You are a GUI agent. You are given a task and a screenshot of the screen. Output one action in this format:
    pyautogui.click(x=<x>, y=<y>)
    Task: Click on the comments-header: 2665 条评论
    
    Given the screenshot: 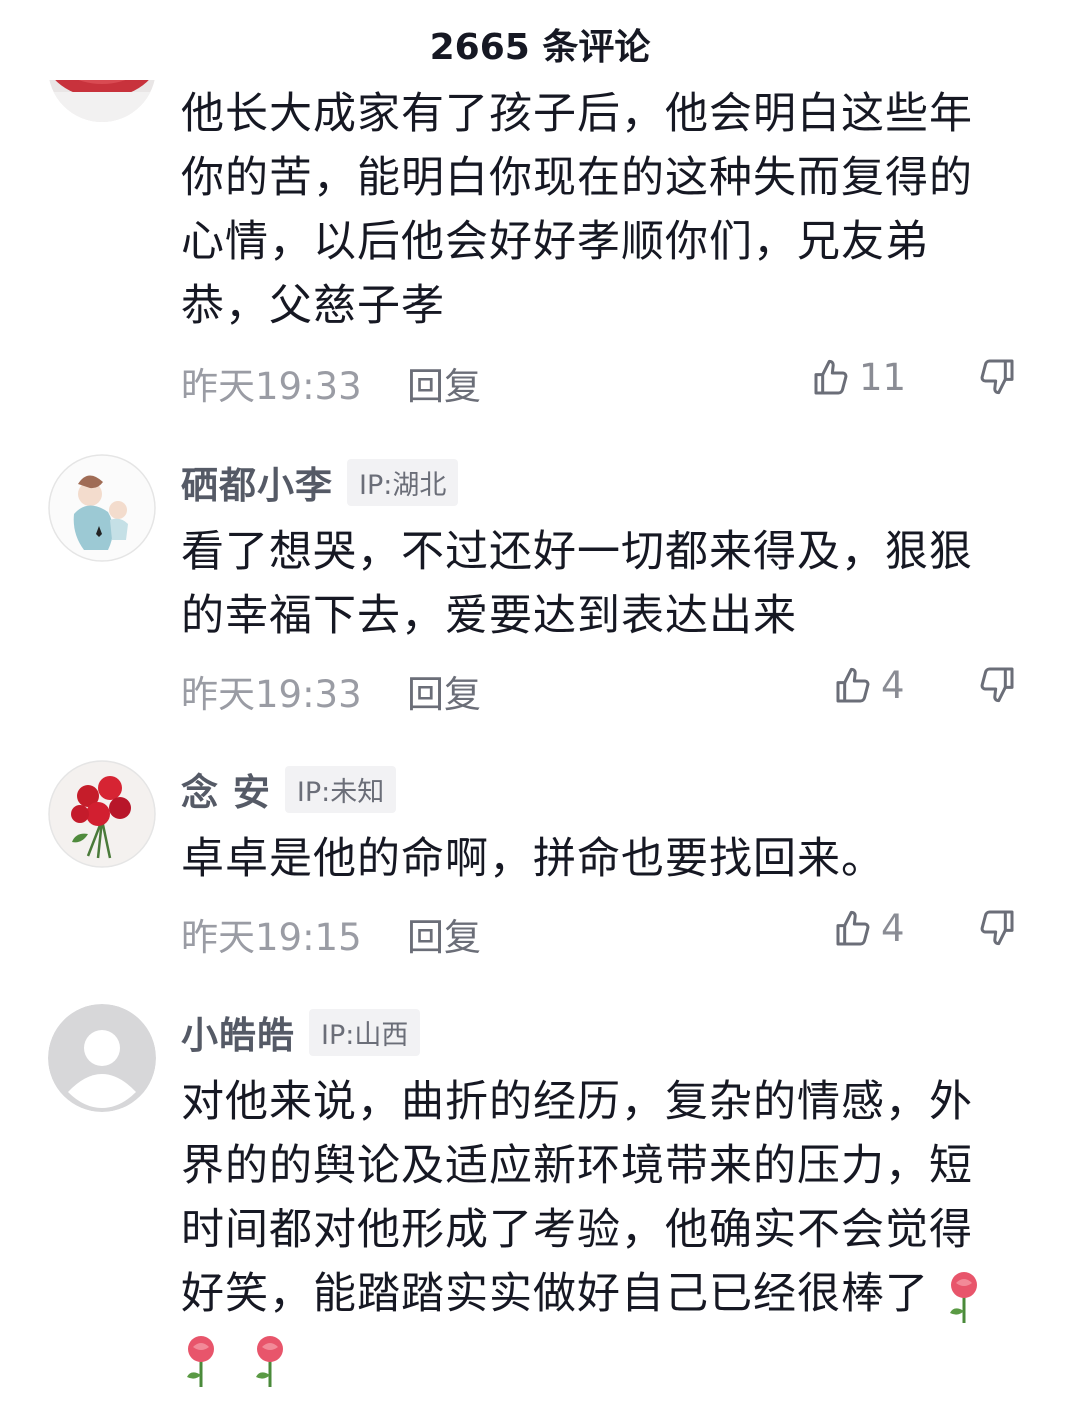 What is the action you would take?
    pyautogui.click(x=540, y=40)
    